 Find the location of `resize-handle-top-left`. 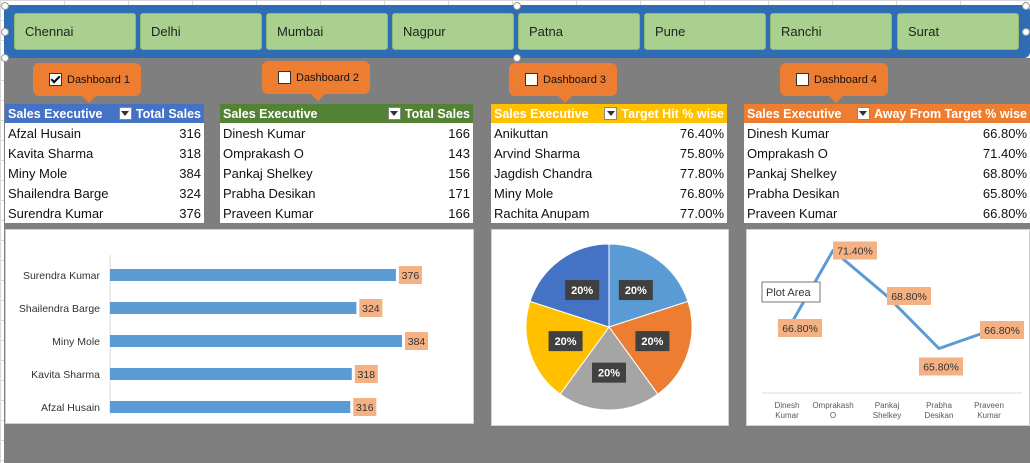

resize-handle-top-left is located at coordinates (5, 6).